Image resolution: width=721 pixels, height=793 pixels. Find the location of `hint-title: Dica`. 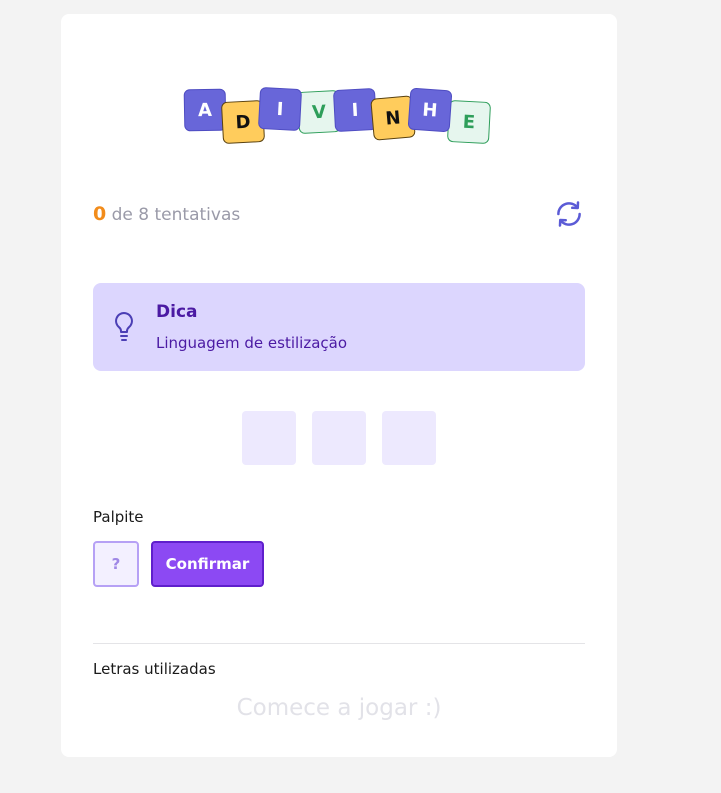

hint-title: Dica is located at coordinates (177, 312).